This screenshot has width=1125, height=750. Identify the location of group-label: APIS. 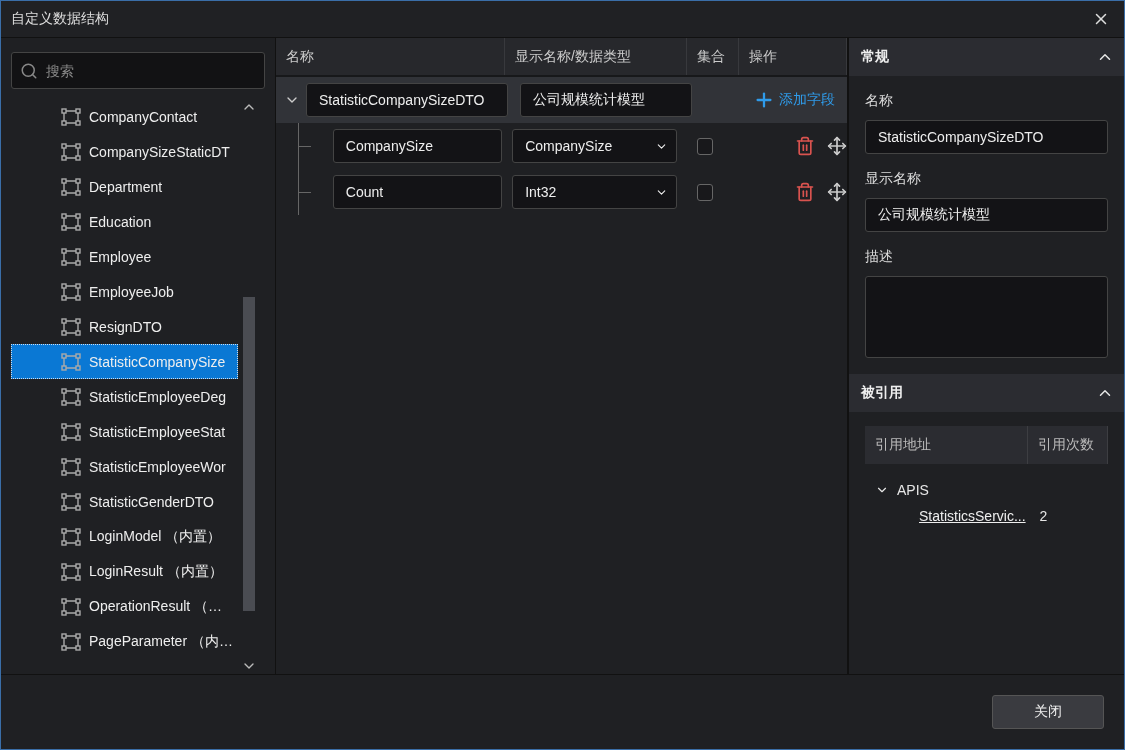
(913, 490).